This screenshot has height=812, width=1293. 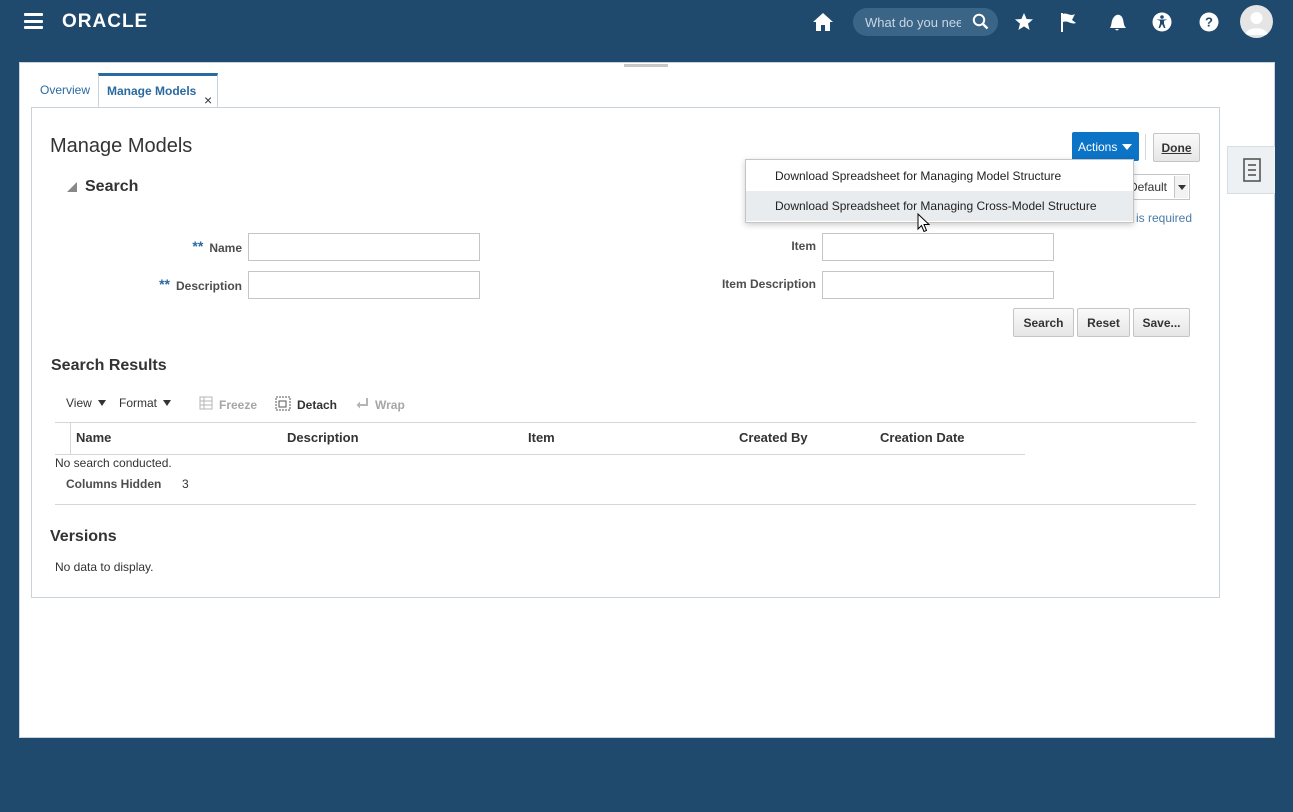 What do you see at coordinates (152, 91) in the screenshot?
I see `tab-manage-models-label: Manage Models` at bounding box center [152, 91].